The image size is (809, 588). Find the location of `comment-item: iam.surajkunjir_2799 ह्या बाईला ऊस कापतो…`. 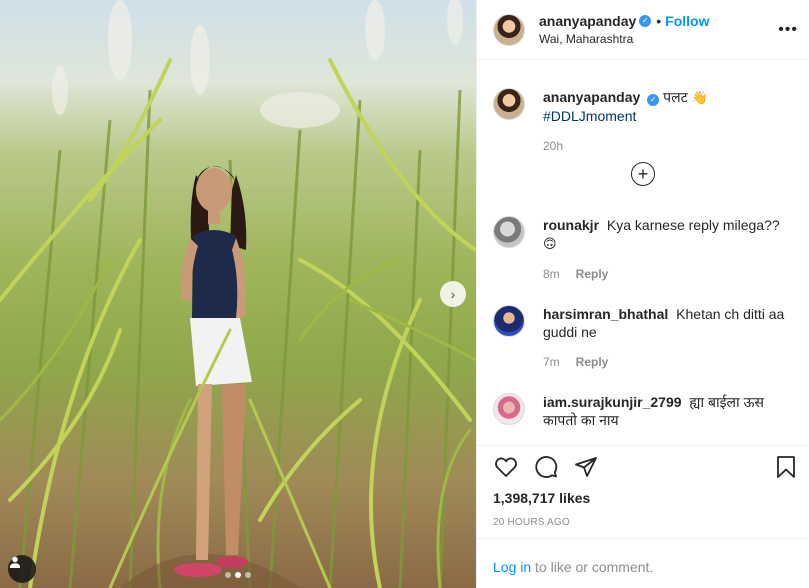

comment-item: iam.surajkunjir_2799 ह्या बाईला ऊस कापतो… is located at coordinates (645, 411).